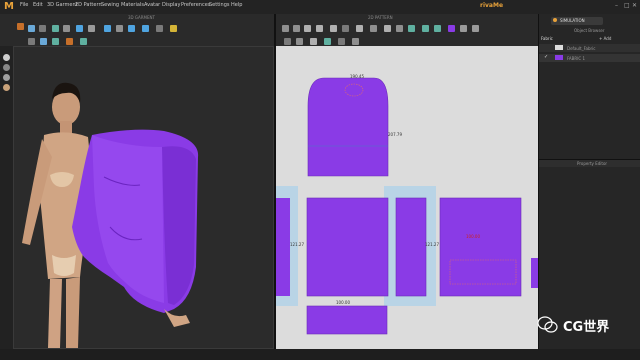 The height and width of the screenshot is (360, 640). What do you see at coordinates (6, 67) in the screenshot?
I see `garment-visibility-icon` at bounding box center [6, 67].